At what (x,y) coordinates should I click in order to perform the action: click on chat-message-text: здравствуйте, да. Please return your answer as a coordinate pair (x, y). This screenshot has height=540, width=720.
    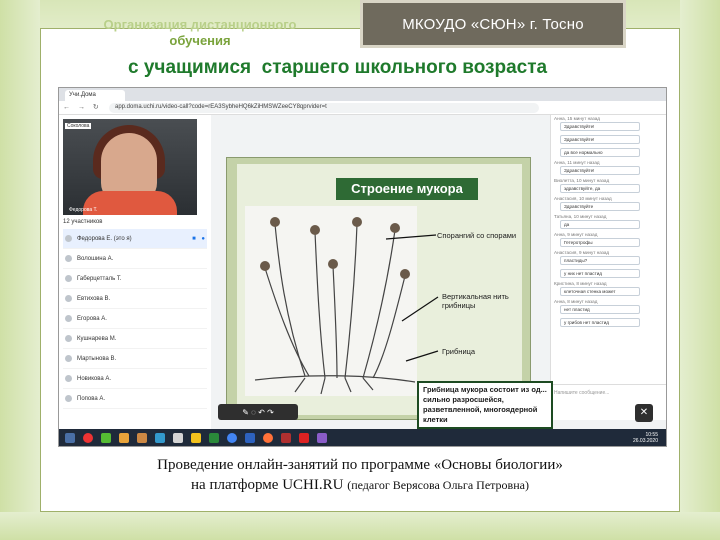
    Looking at the image, I should click on (600, 188).